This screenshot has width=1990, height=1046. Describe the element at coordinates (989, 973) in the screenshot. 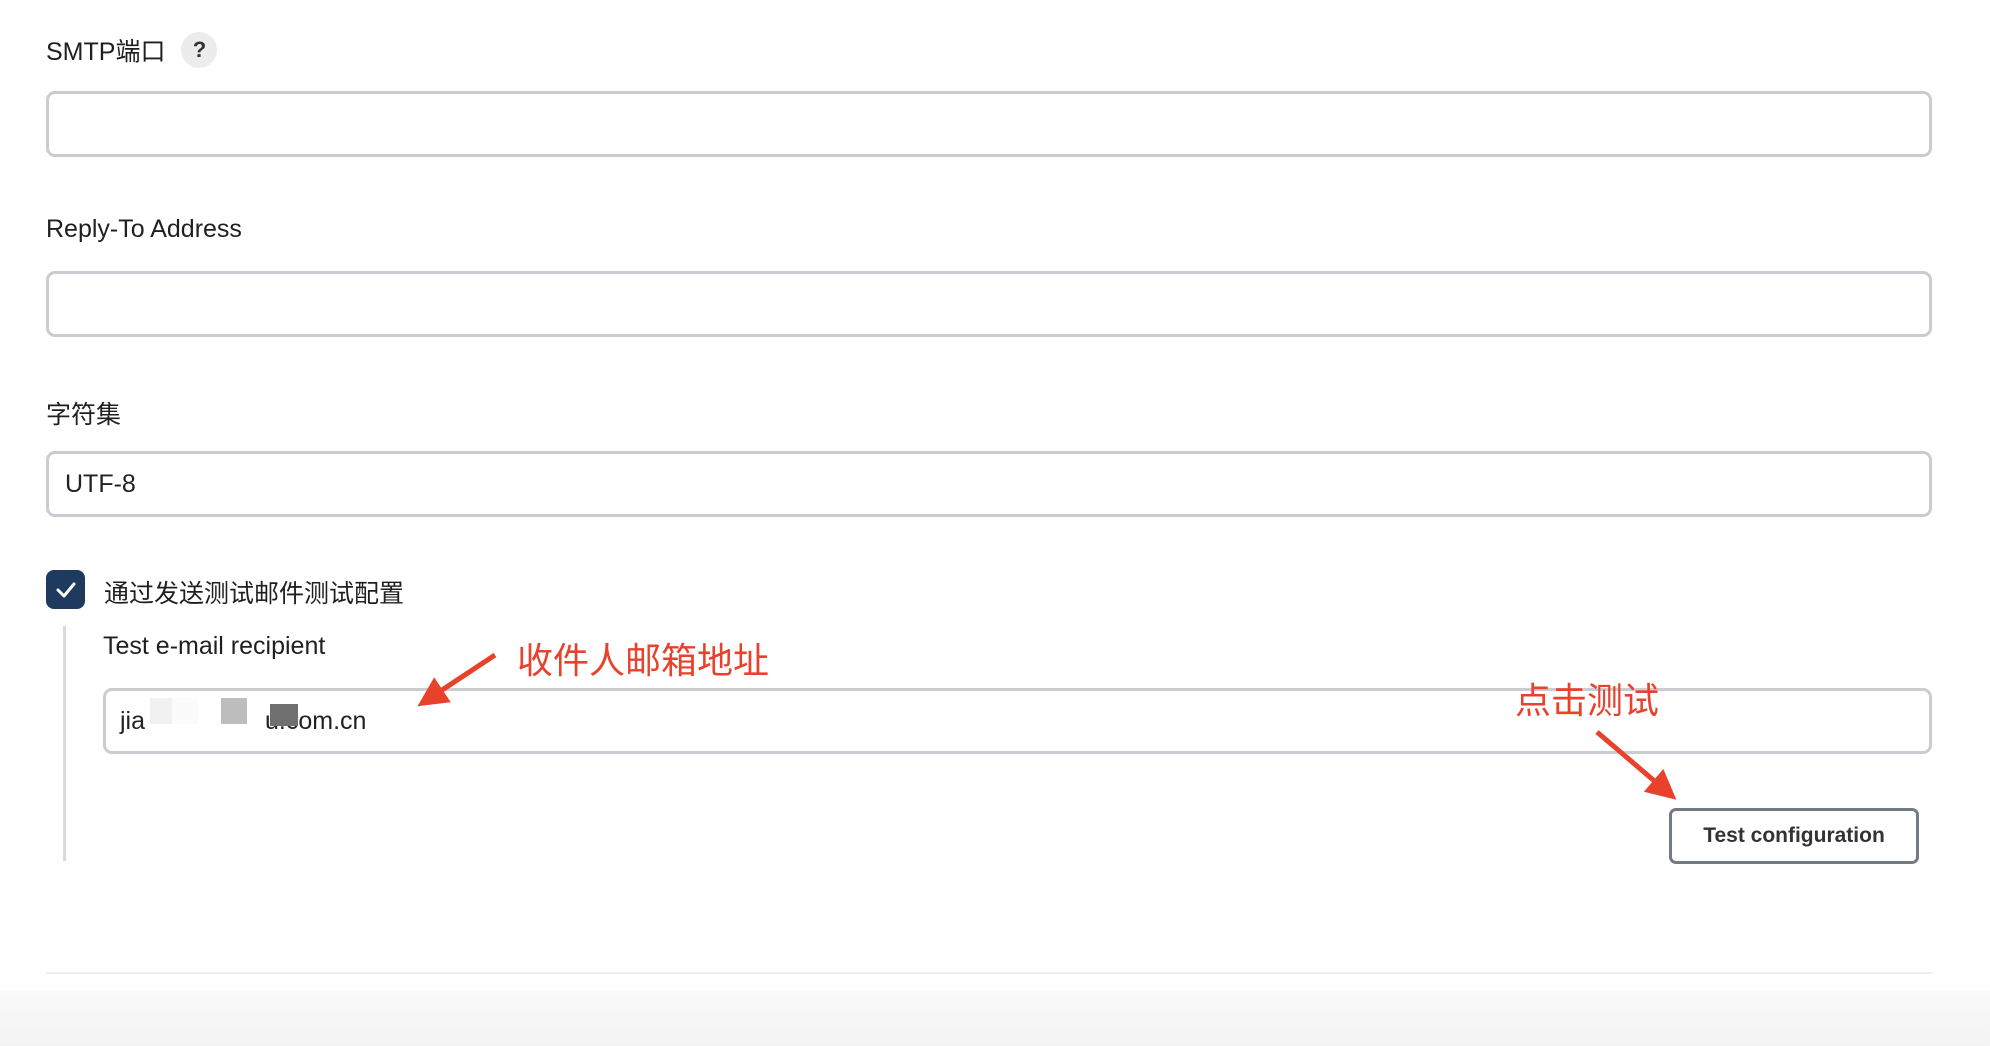

I see `section-divider` at that location.